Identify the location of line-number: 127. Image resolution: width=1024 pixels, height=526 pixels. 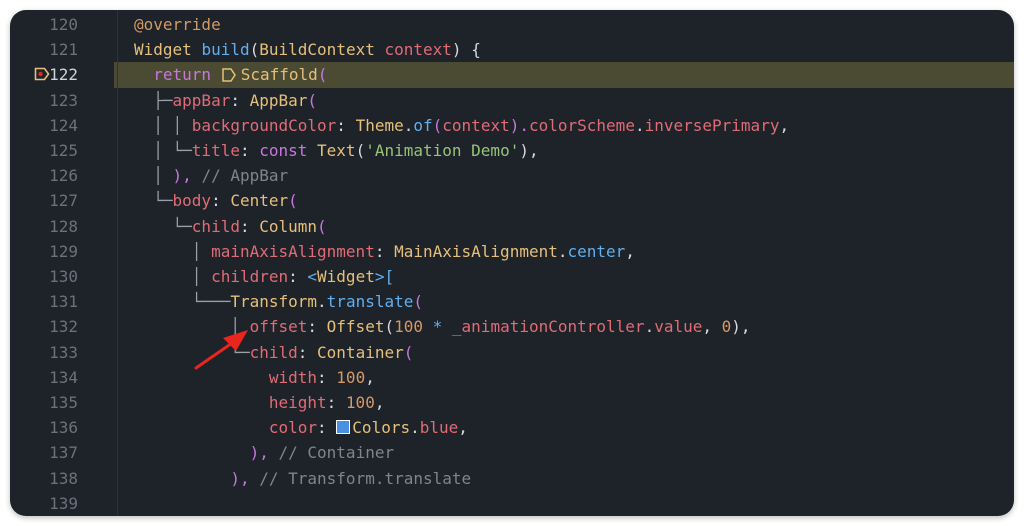
(63, 201).